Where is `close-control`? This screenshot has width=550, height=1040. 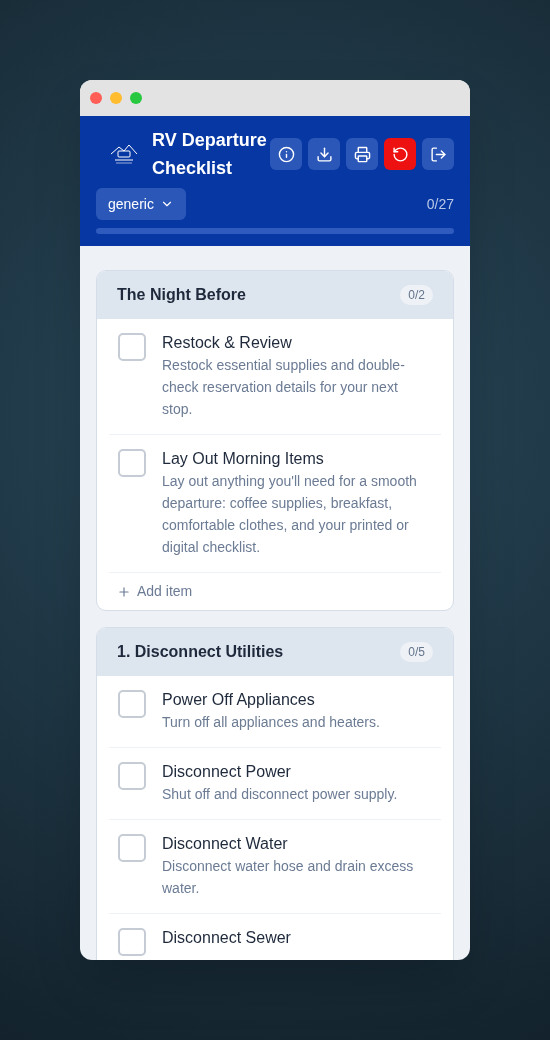 close-control is located at coordinates (96, 98).